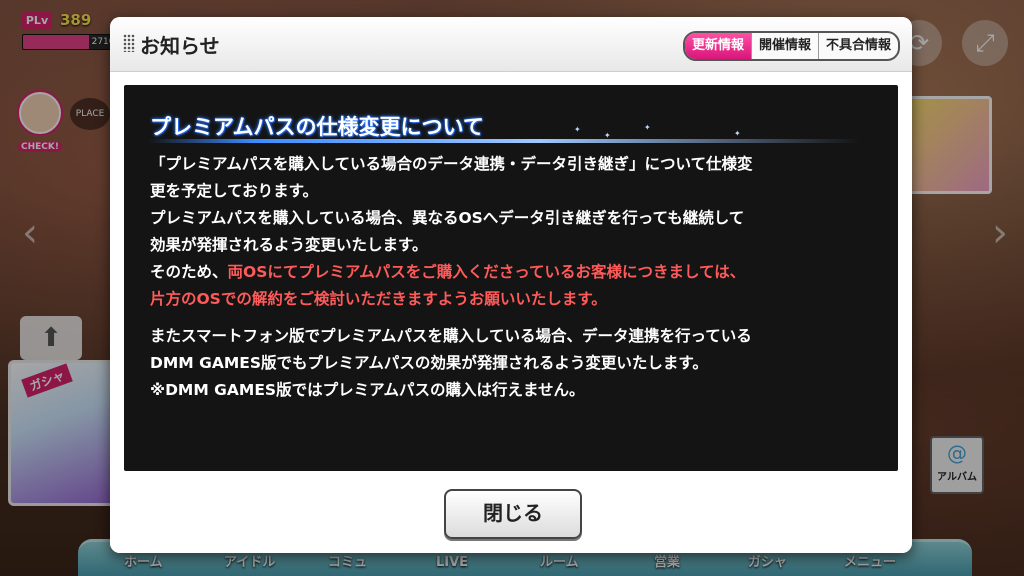  Describe the element at coordinates (367, 390) in the screenshot. I see `notice-line: ※DMM GAMES版ではプレミアムパスの購入は行えません。` at that location.